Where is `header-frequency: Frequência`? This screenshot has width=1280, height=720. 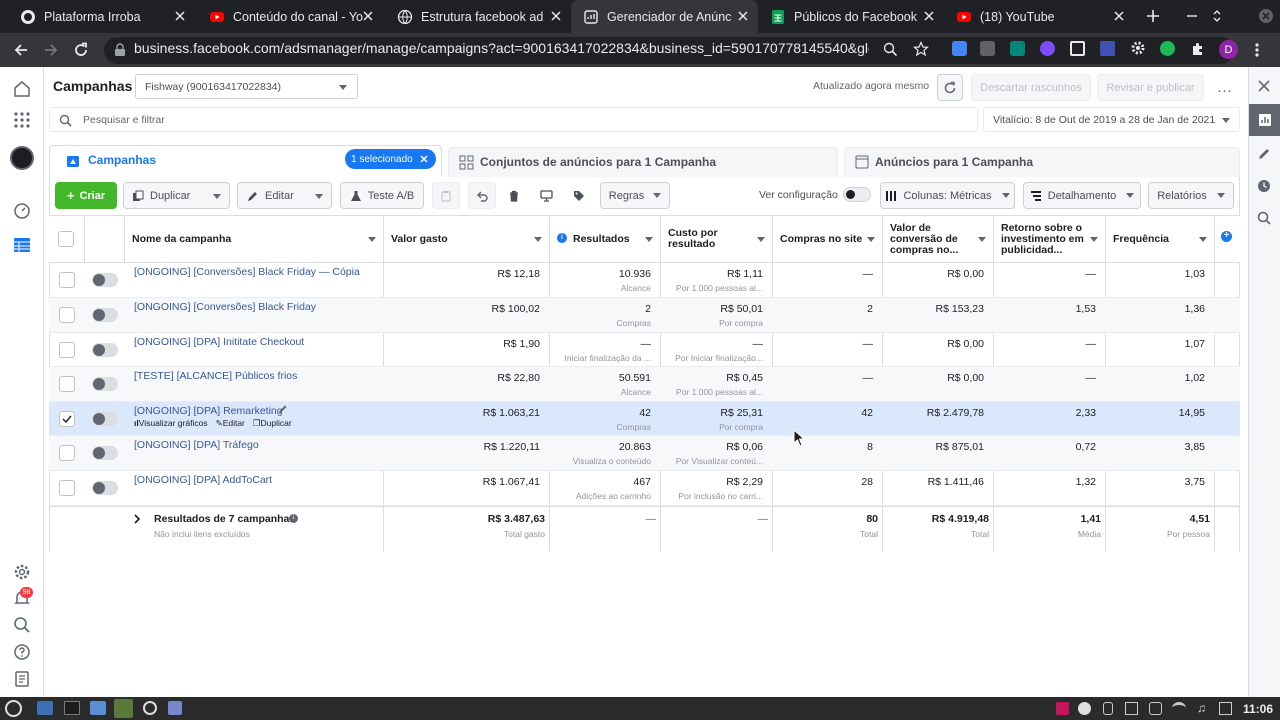
header-frequency: Frequência is located at coordinates (1160, 239).